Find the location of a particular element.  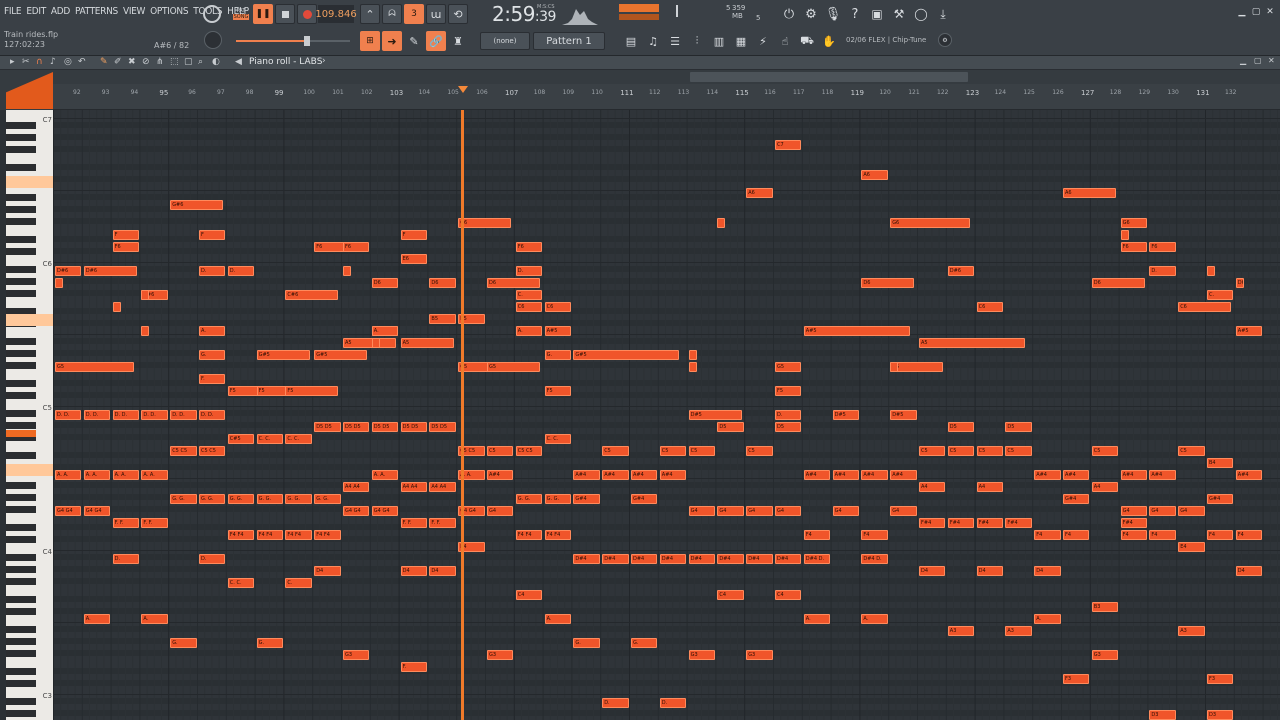

select-icon: ⬚ is located at coordinates (174, 62).